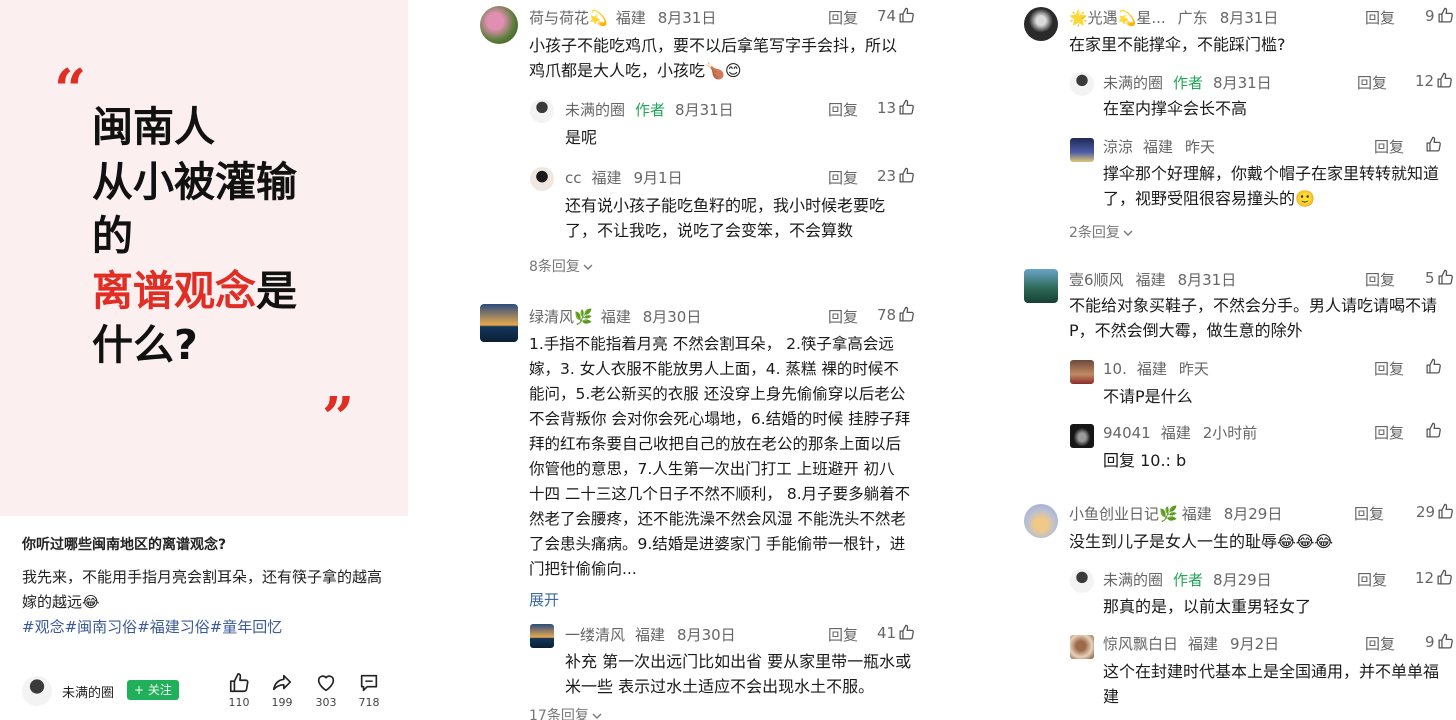 The height and width of the screenshot is (720, 1456). What do you see at coordinates (239, 690) in the screenshot?
I see `like-button: 110` at bounding box center [239, 690].